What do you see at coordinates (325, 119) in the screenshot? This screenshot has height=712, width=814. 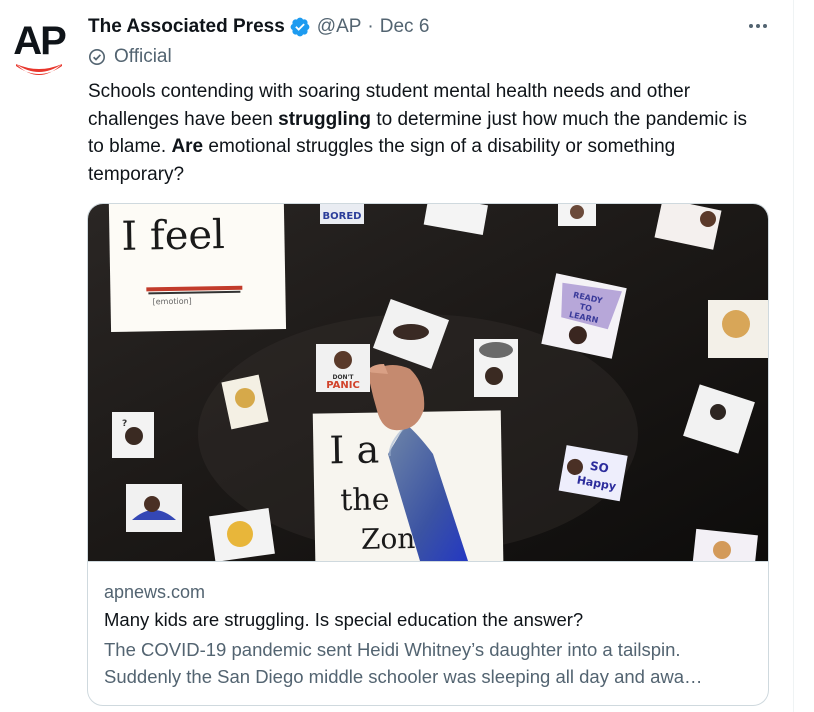 I see `tweet-text-bold: struggling` at bounding box center [325, 119].